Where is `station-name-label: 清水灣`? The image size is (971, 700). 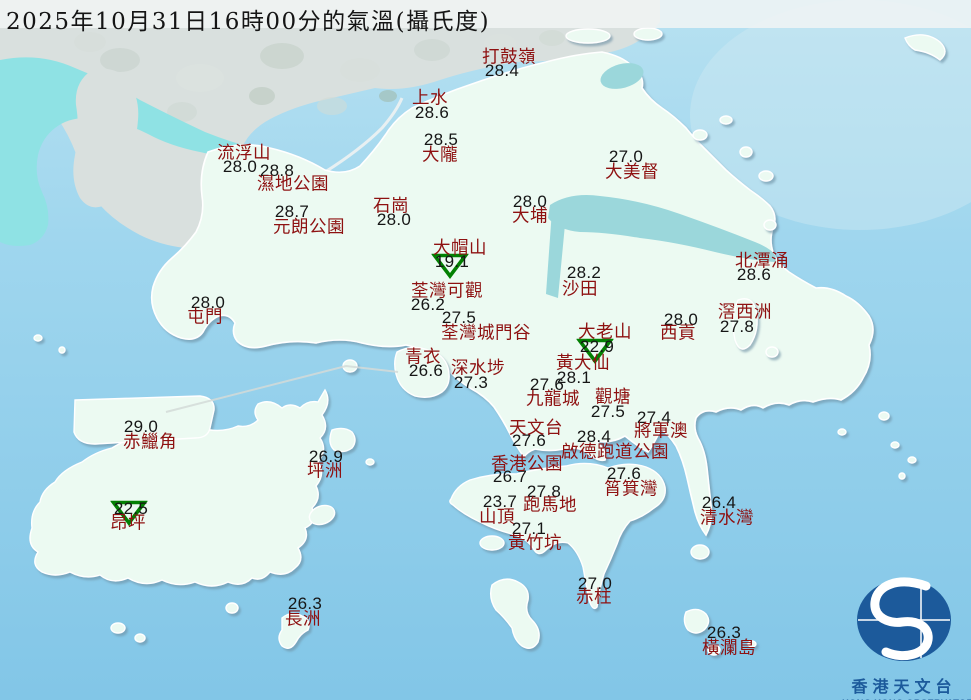
station-name-label: 清水灣 is located at coordinates (727, 518).